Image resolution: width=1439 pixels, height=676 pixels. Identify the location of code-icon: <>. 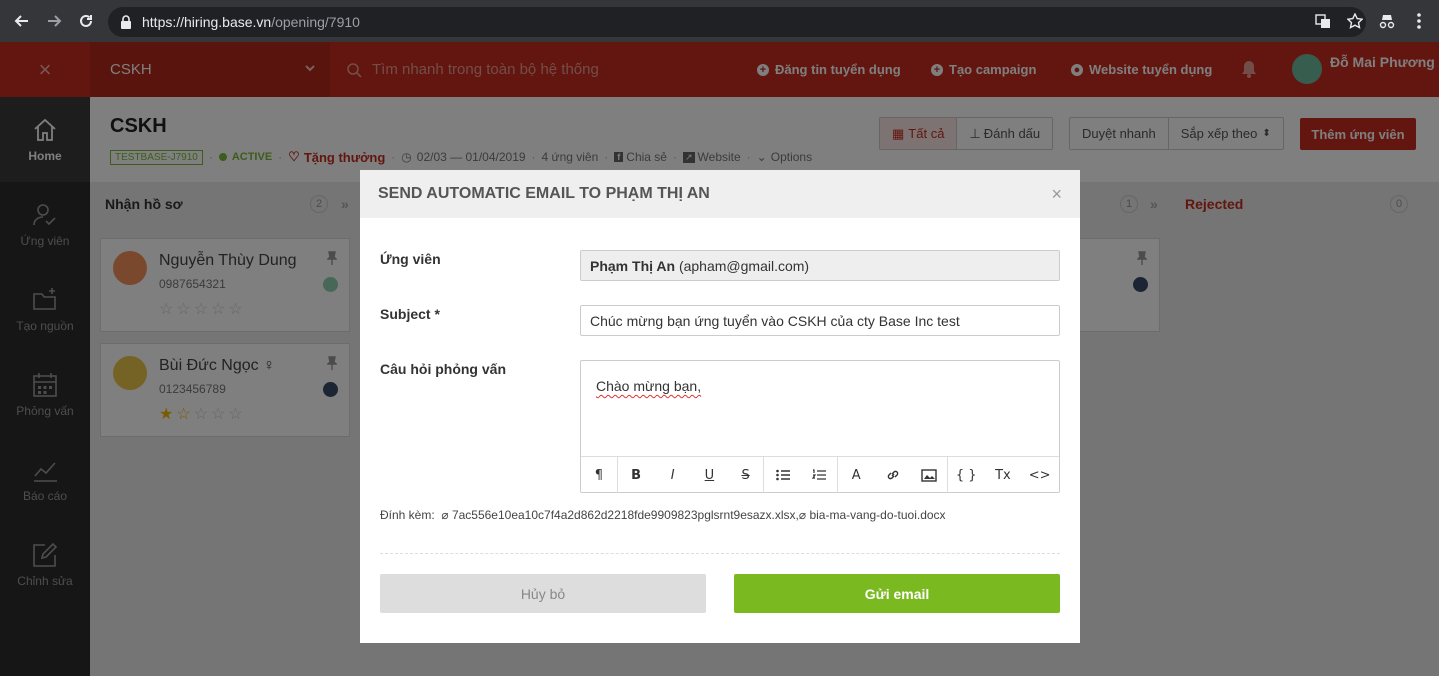
(1039, 475).